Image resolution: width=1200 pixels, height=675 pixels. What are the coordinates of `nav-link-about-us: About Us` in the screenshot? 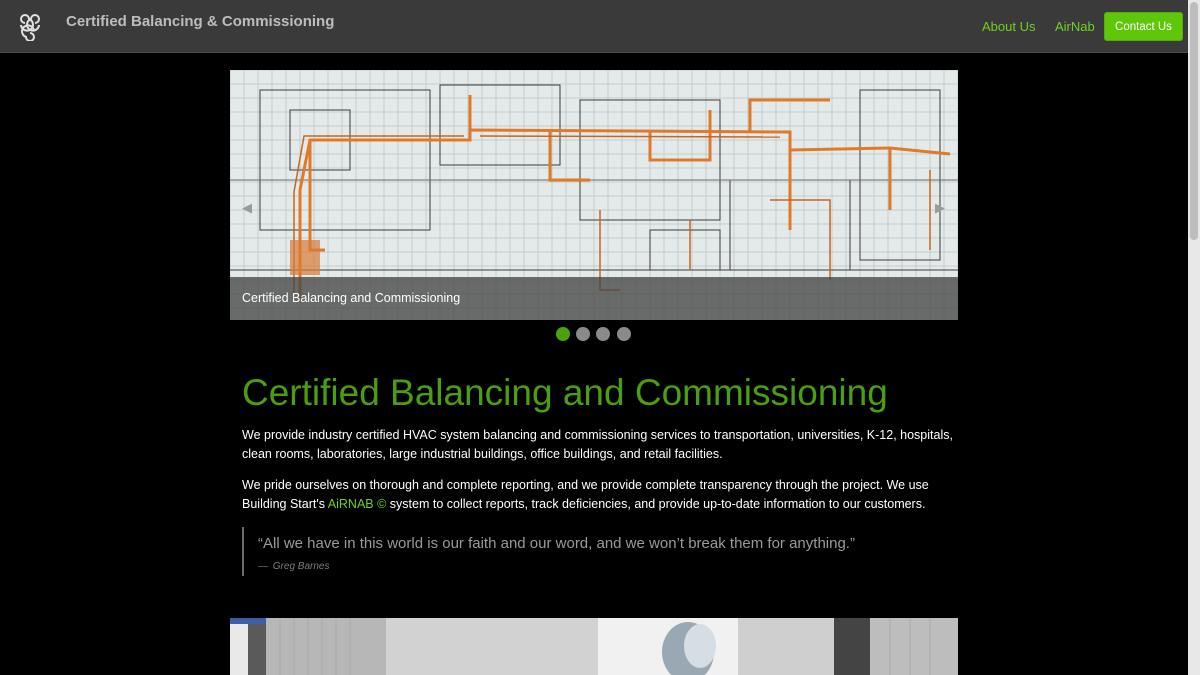 It's located at (1008, 26).